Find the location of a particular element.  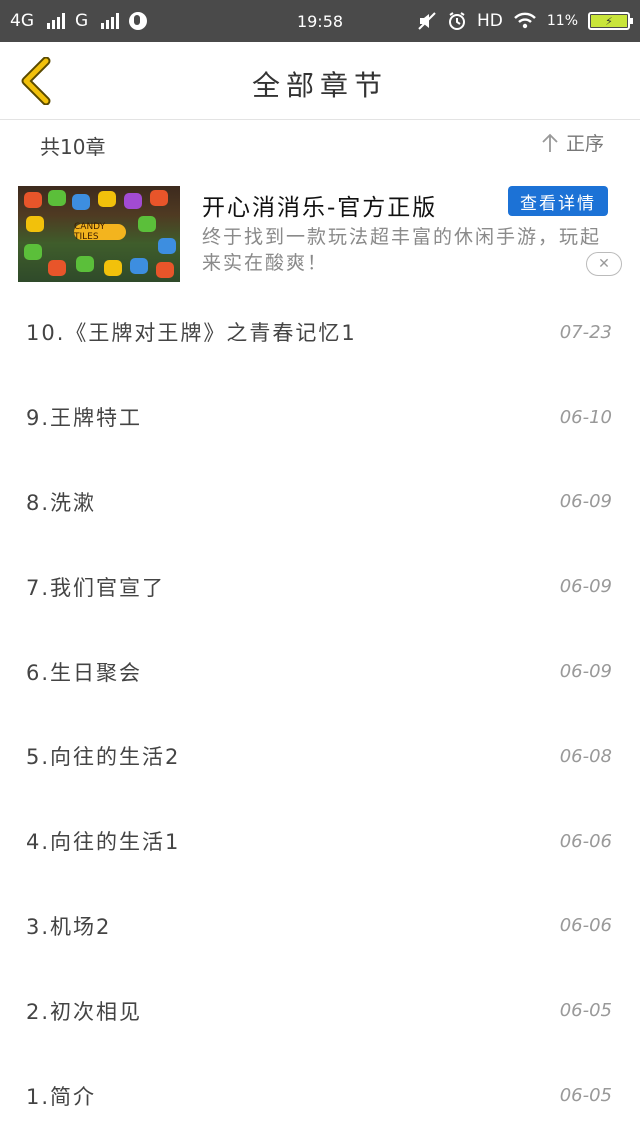

chapter-item: 3.机场2 06-06 is located at coordinates (320, 926).